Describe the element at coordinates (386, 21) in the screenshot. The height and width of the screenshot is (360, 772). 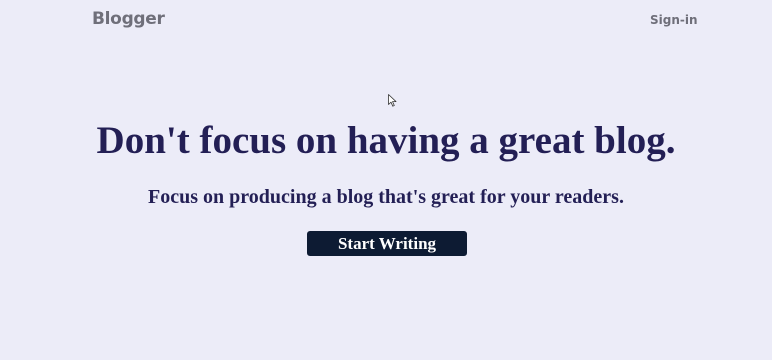
I see `top-navbar: Blogger Sign-in` at that location.